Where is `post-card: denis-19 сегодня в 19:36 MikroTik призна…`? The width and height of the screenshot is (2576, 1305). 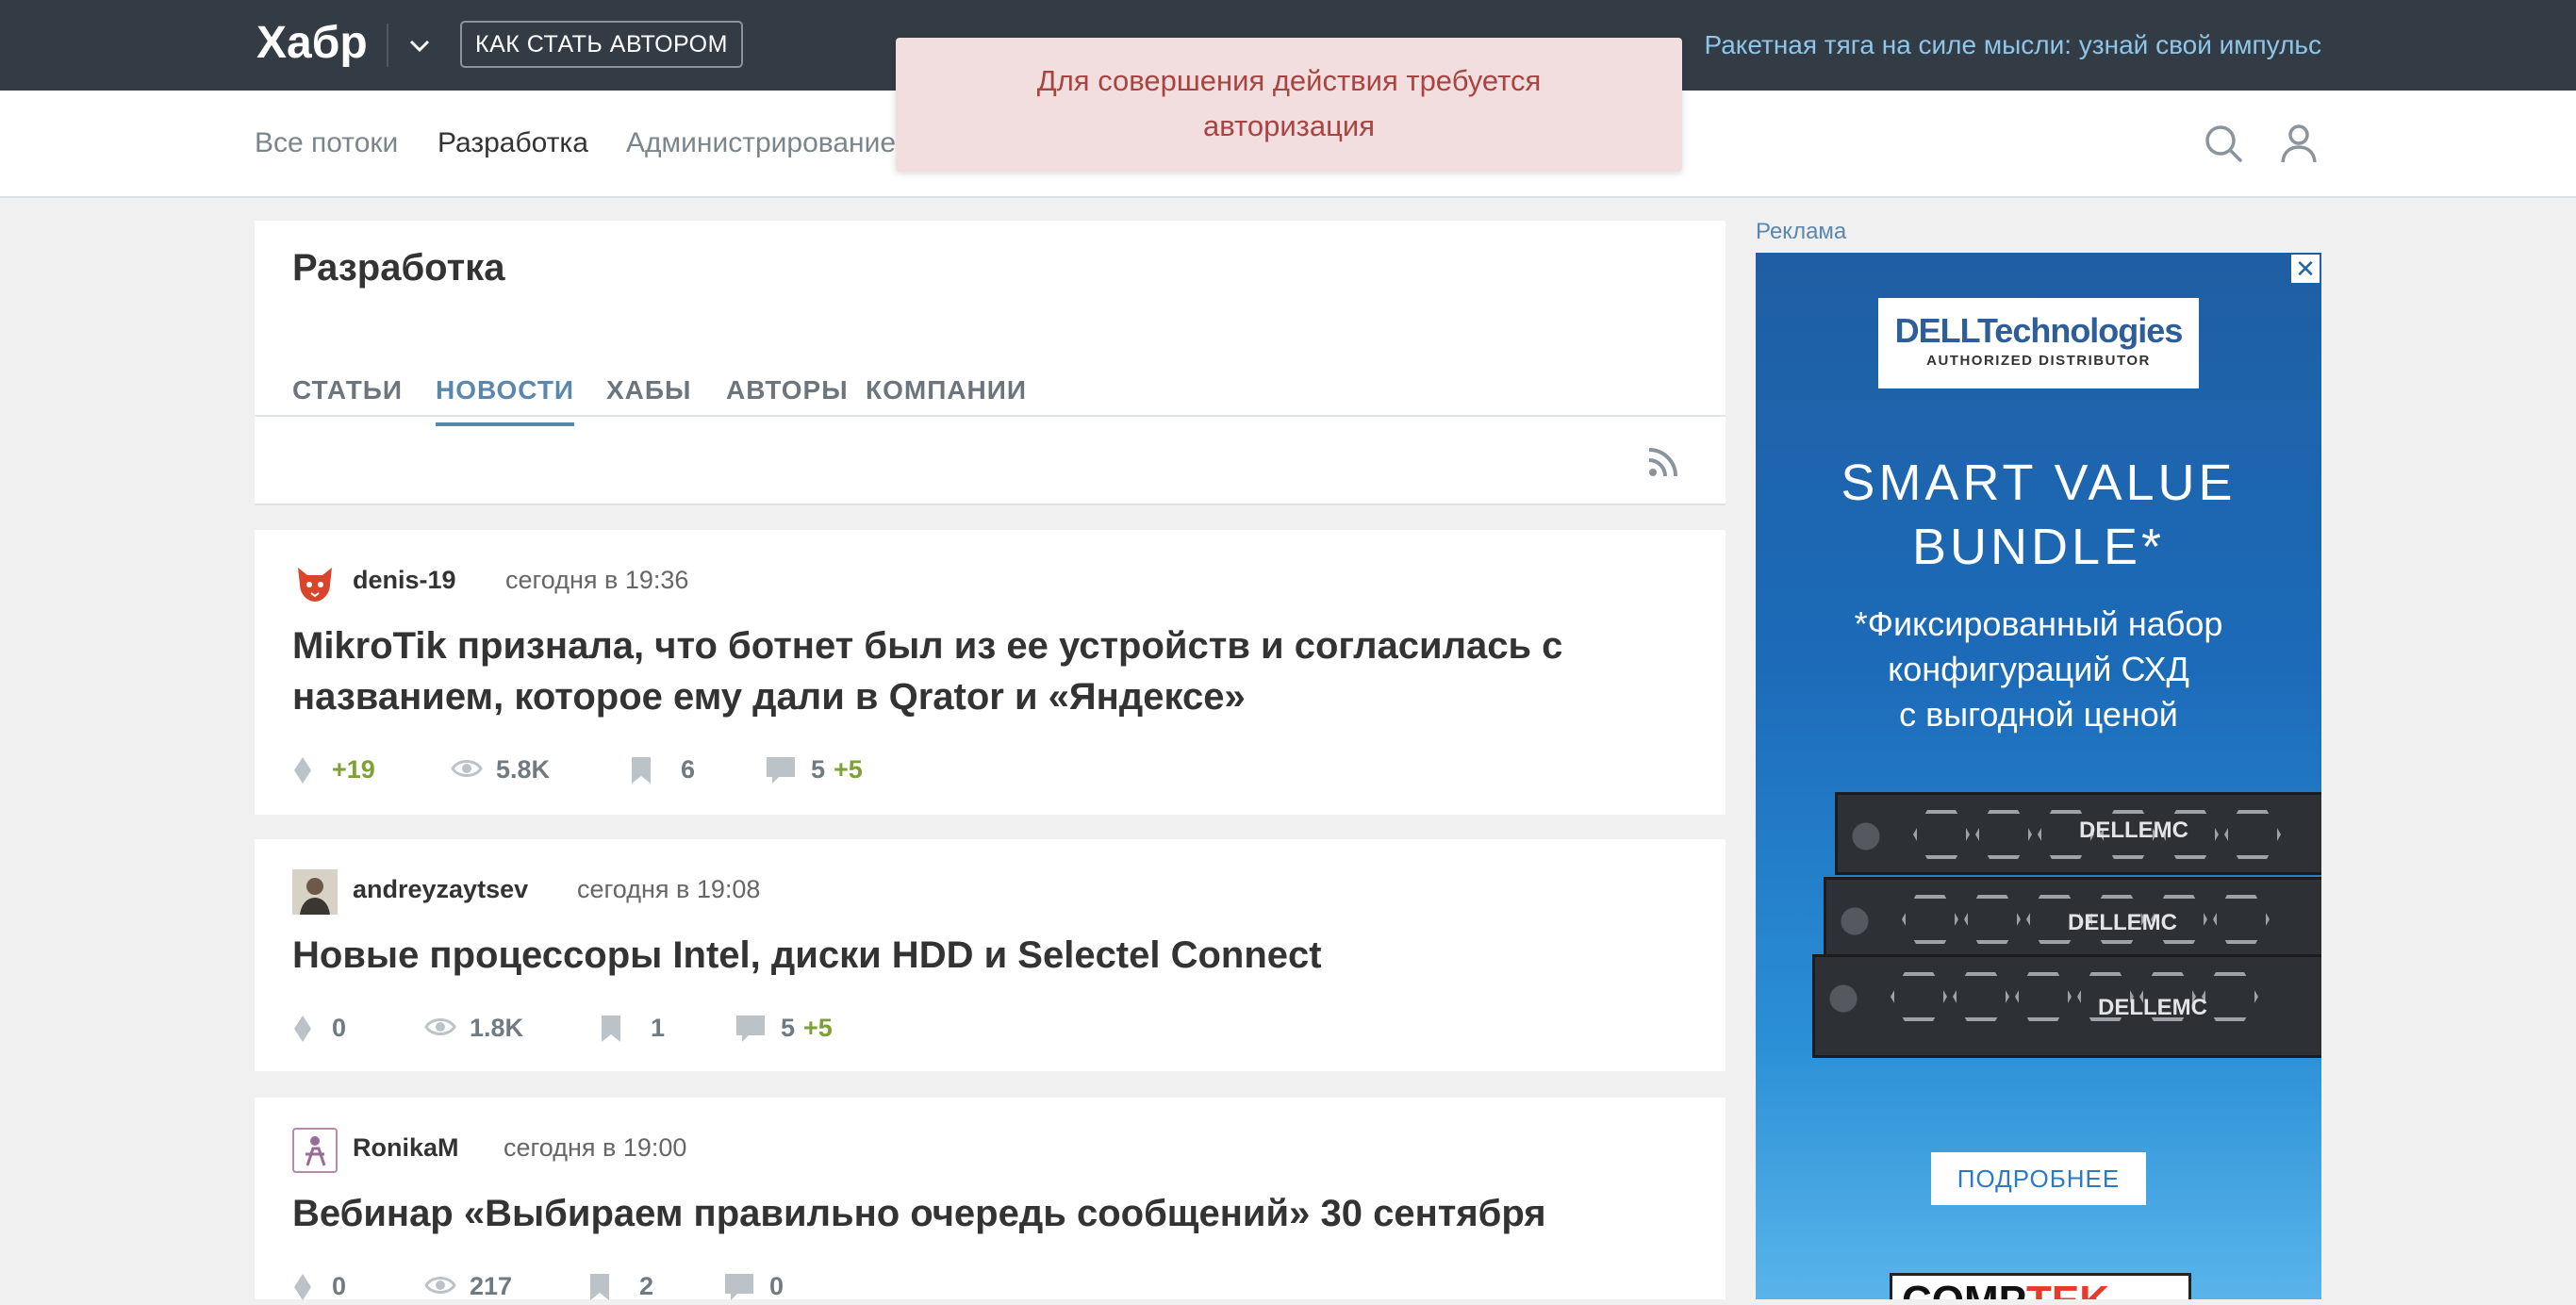 post-card: denis-19 сегодня в 19:36 MikroTik призна… is located at coordinates (990, 672).